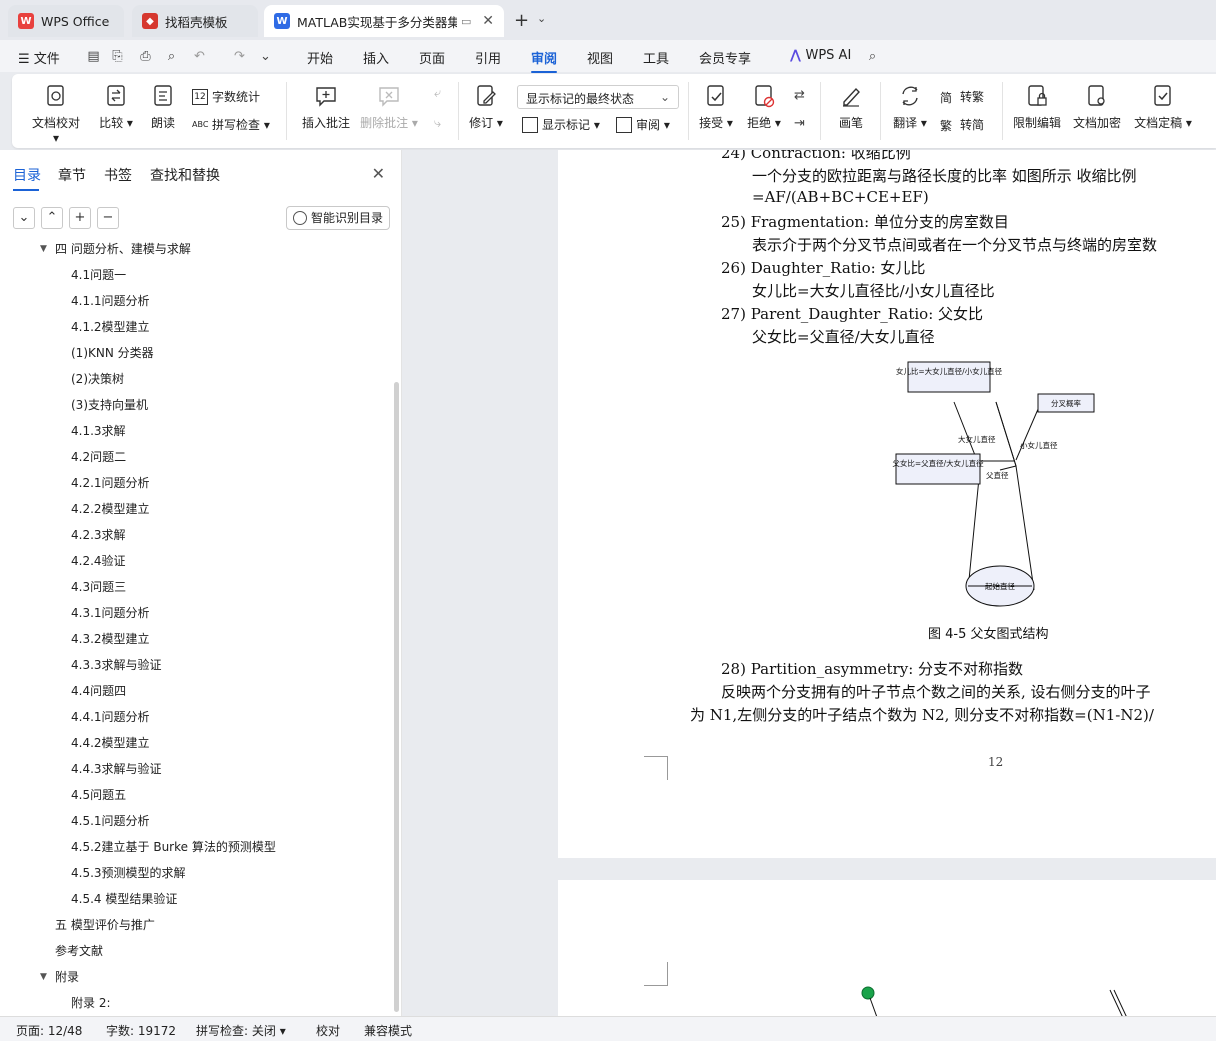 Image resolution: width=1216 pixels, height=1041 pixels. I want to click on redo-icon: ↷, so click(239, 56).